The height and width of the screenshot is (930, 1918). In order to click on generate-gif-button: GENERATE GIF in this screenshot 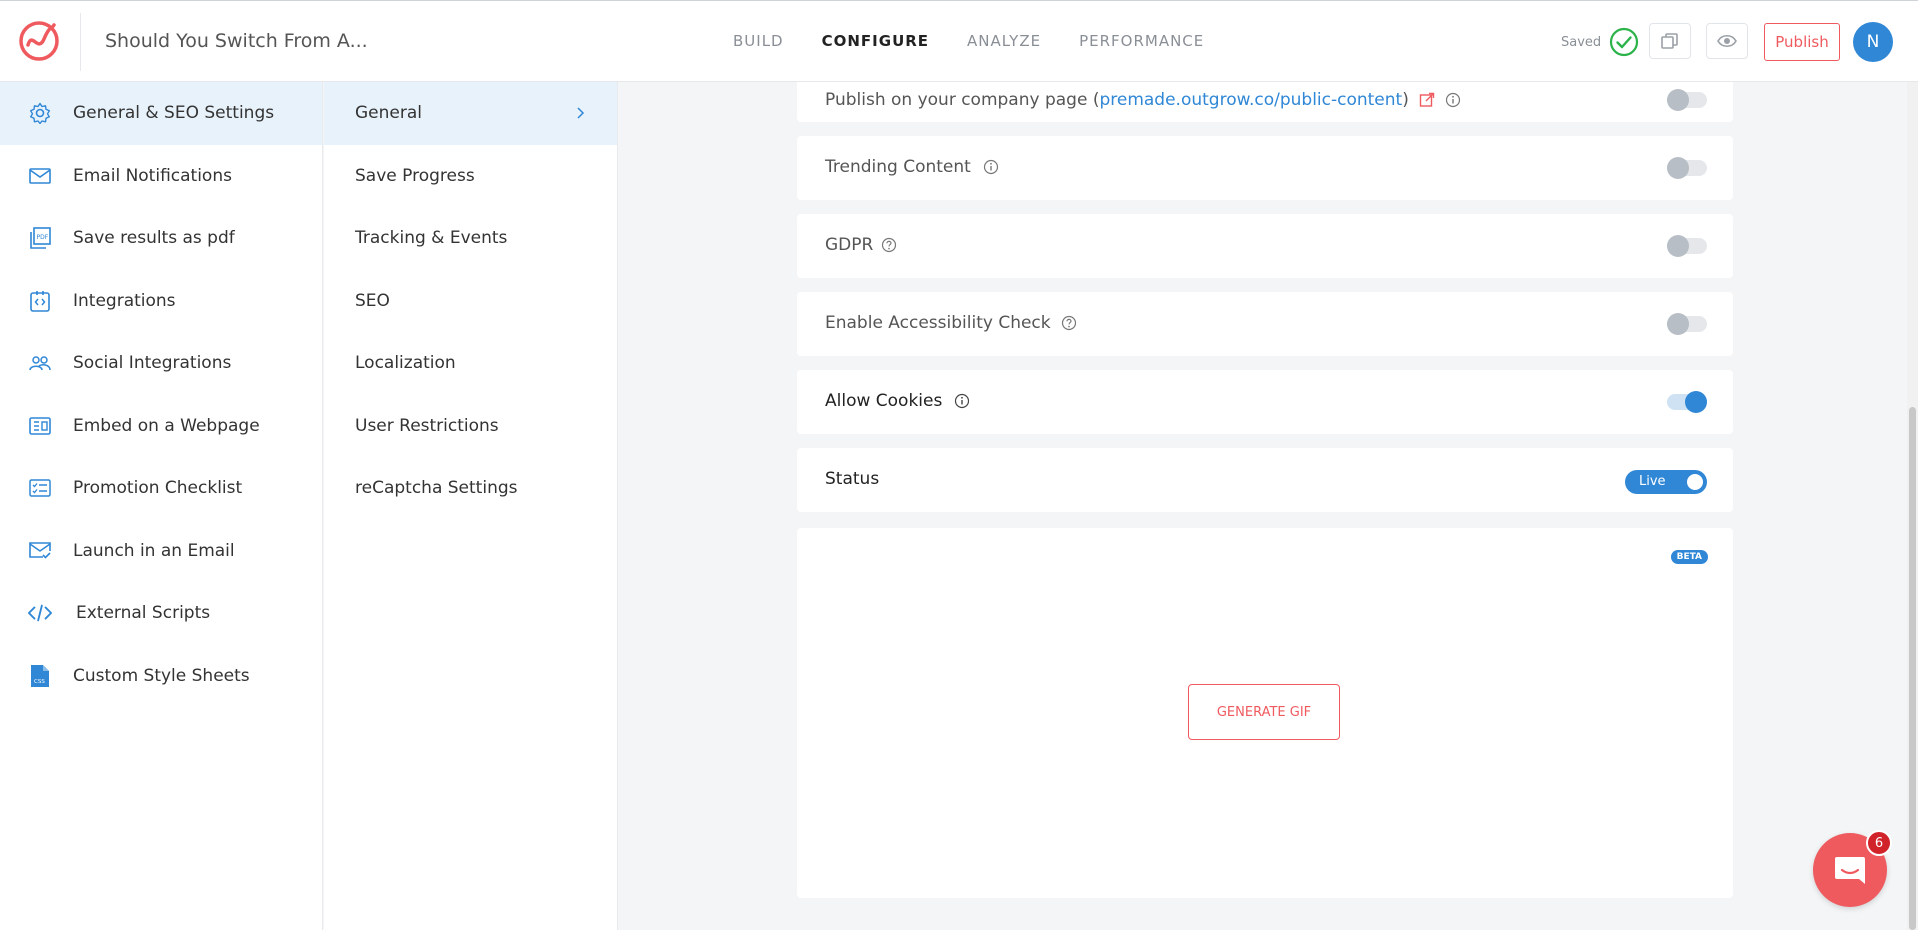, I will do `click(1264, 712)`.